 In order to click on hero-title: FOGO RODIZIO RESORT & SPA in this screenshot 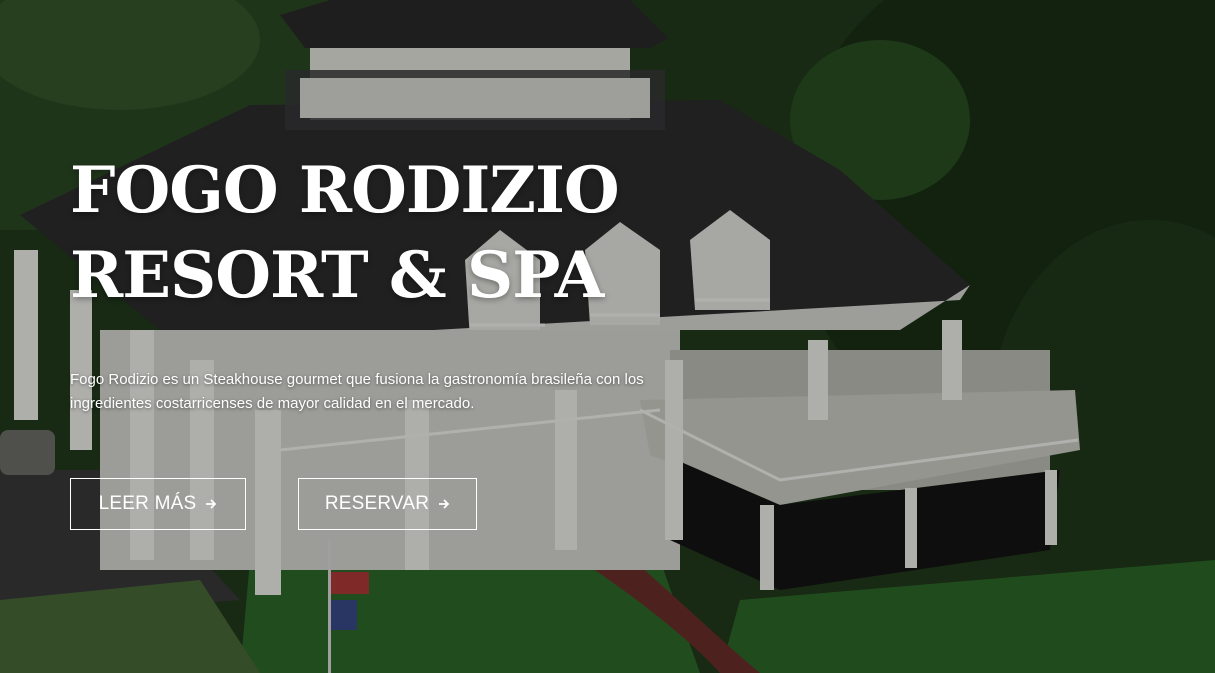, I will do `click(420, 233)`.